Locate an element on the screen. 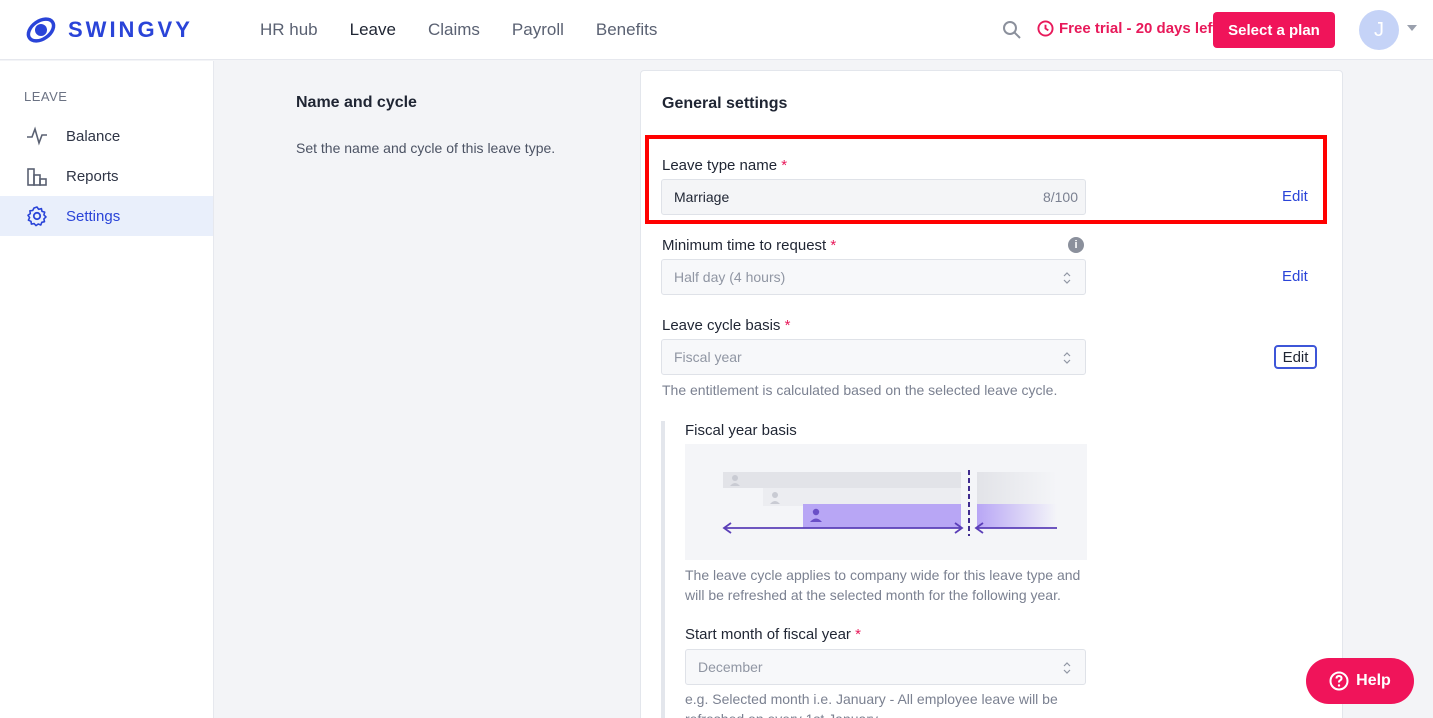 Image resolution: width=1433 pixels, height=718 pixels. sidebar-item-balance: Balance is located at coordinates (106, 136).